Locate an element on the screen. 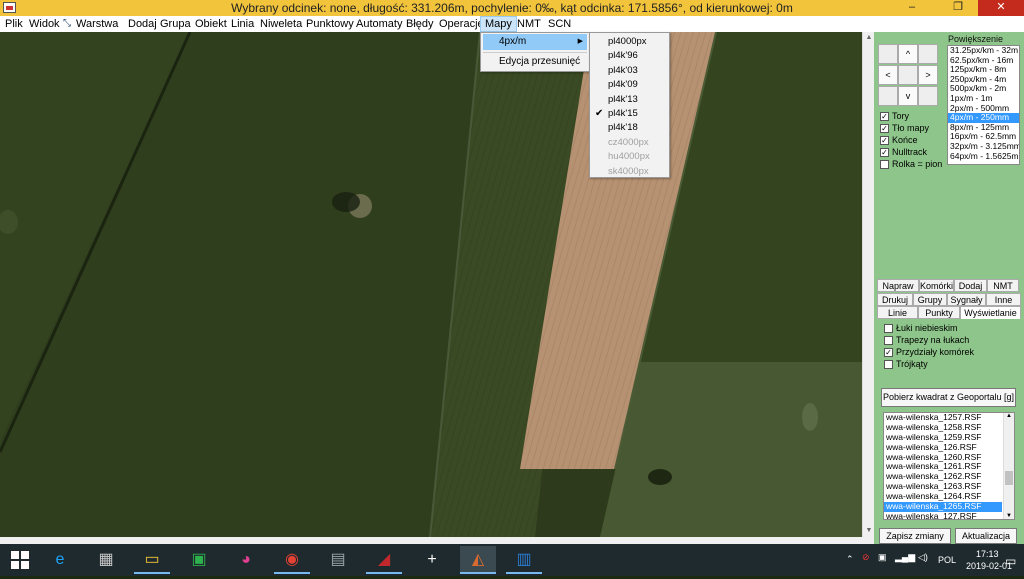  scroll-down-icon: ▼ is located at coordinates (1009, 516).